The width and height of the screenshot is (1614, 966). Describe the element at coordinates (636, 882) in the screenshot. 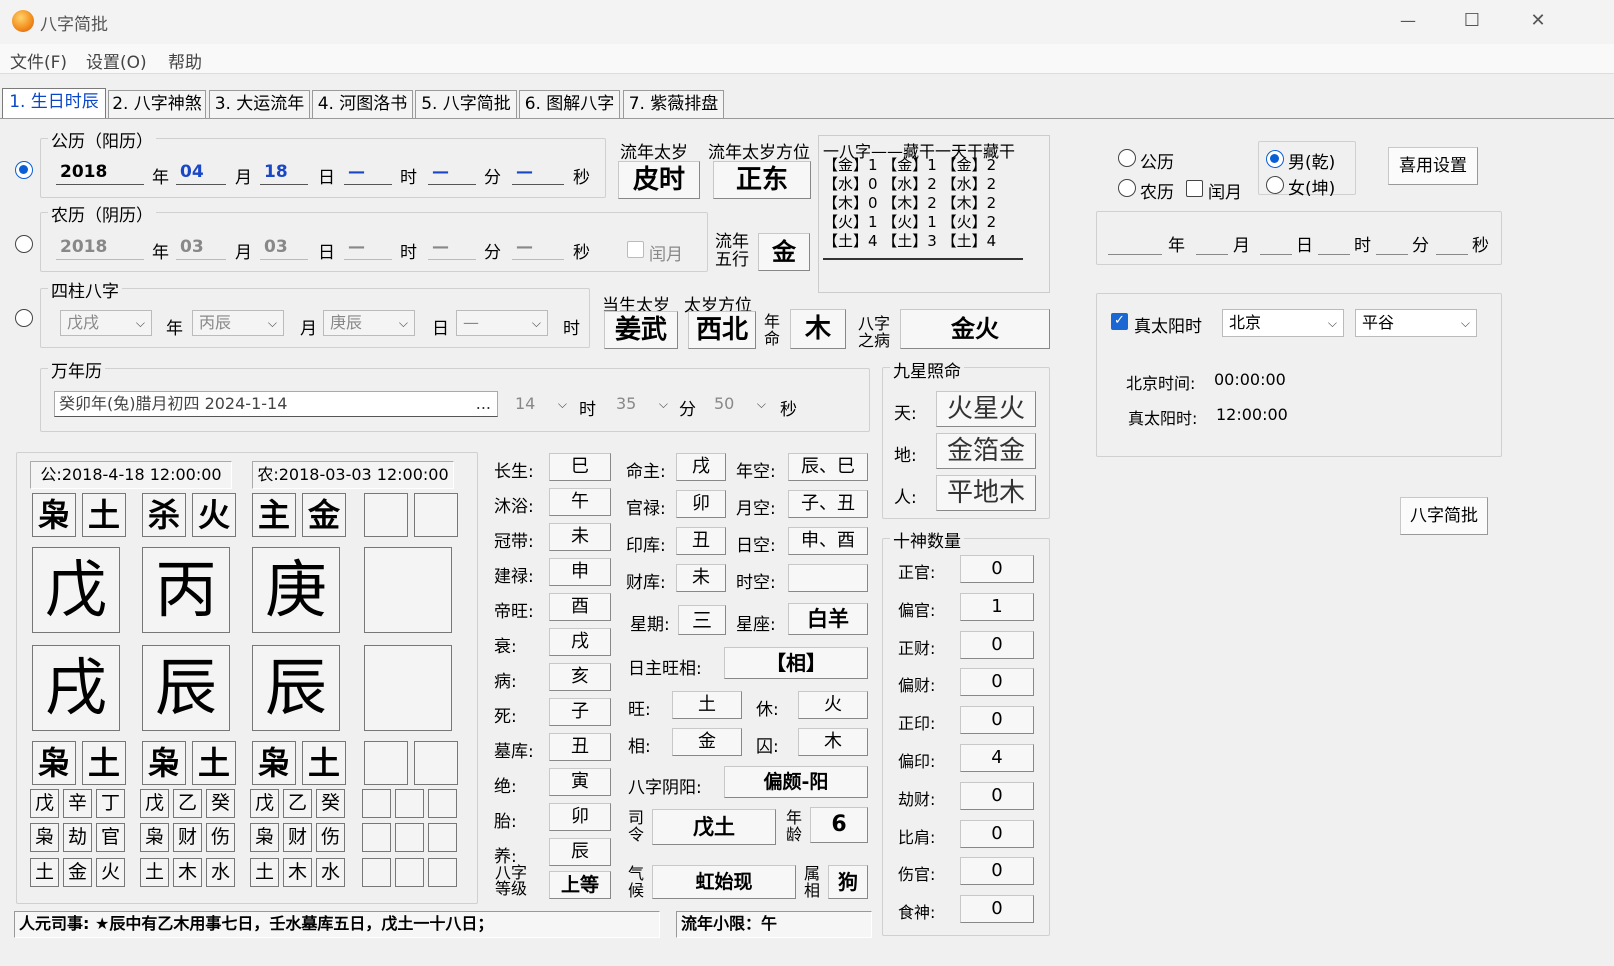

I see `qihou-label: 气候` at that location.